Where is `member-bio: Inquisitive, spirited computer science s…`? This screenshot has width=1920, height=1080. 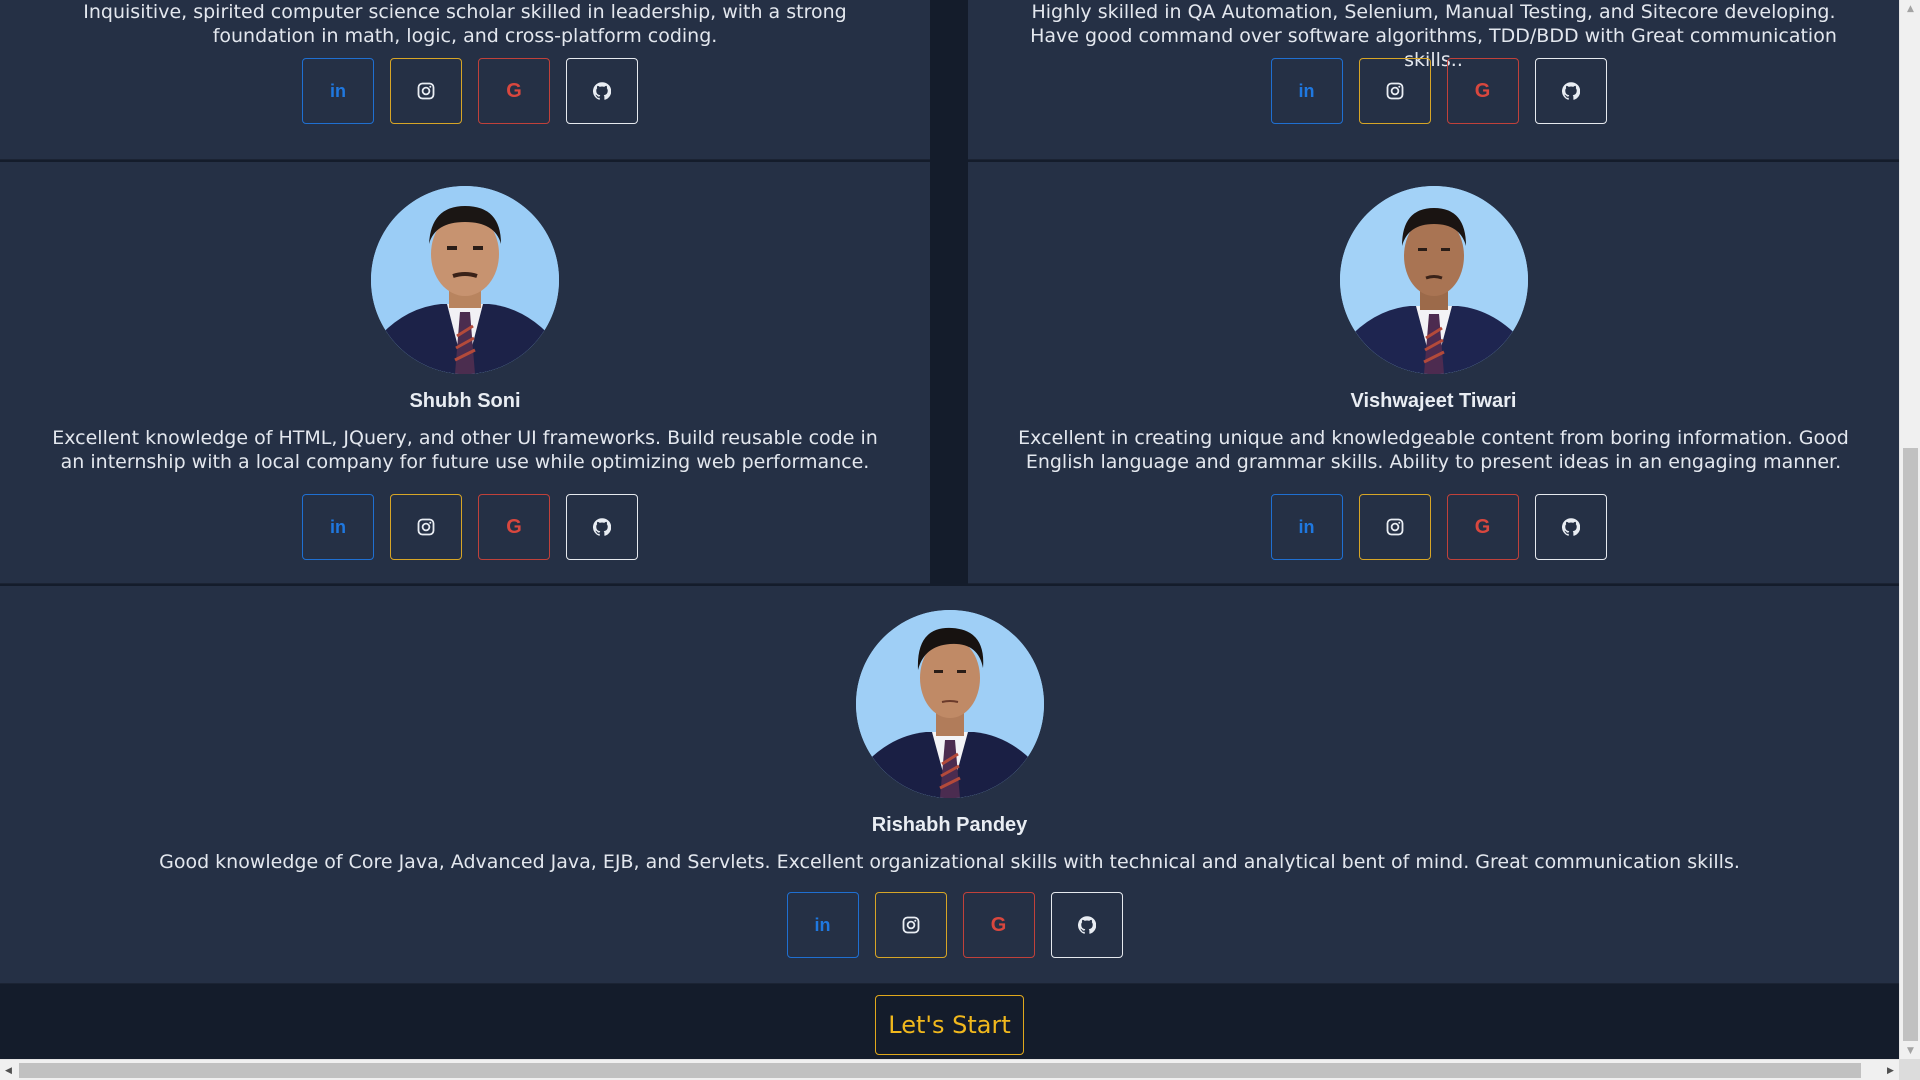
member-bio: Inquisitive, spirited computer science s… is located at coordinates (465, 24).